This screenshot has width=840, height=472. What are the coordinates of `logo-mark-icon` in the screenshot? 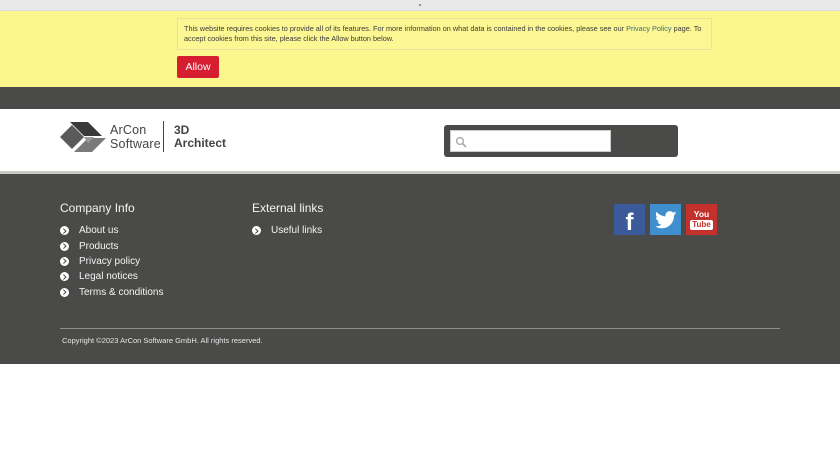 It's located at (83, 137).